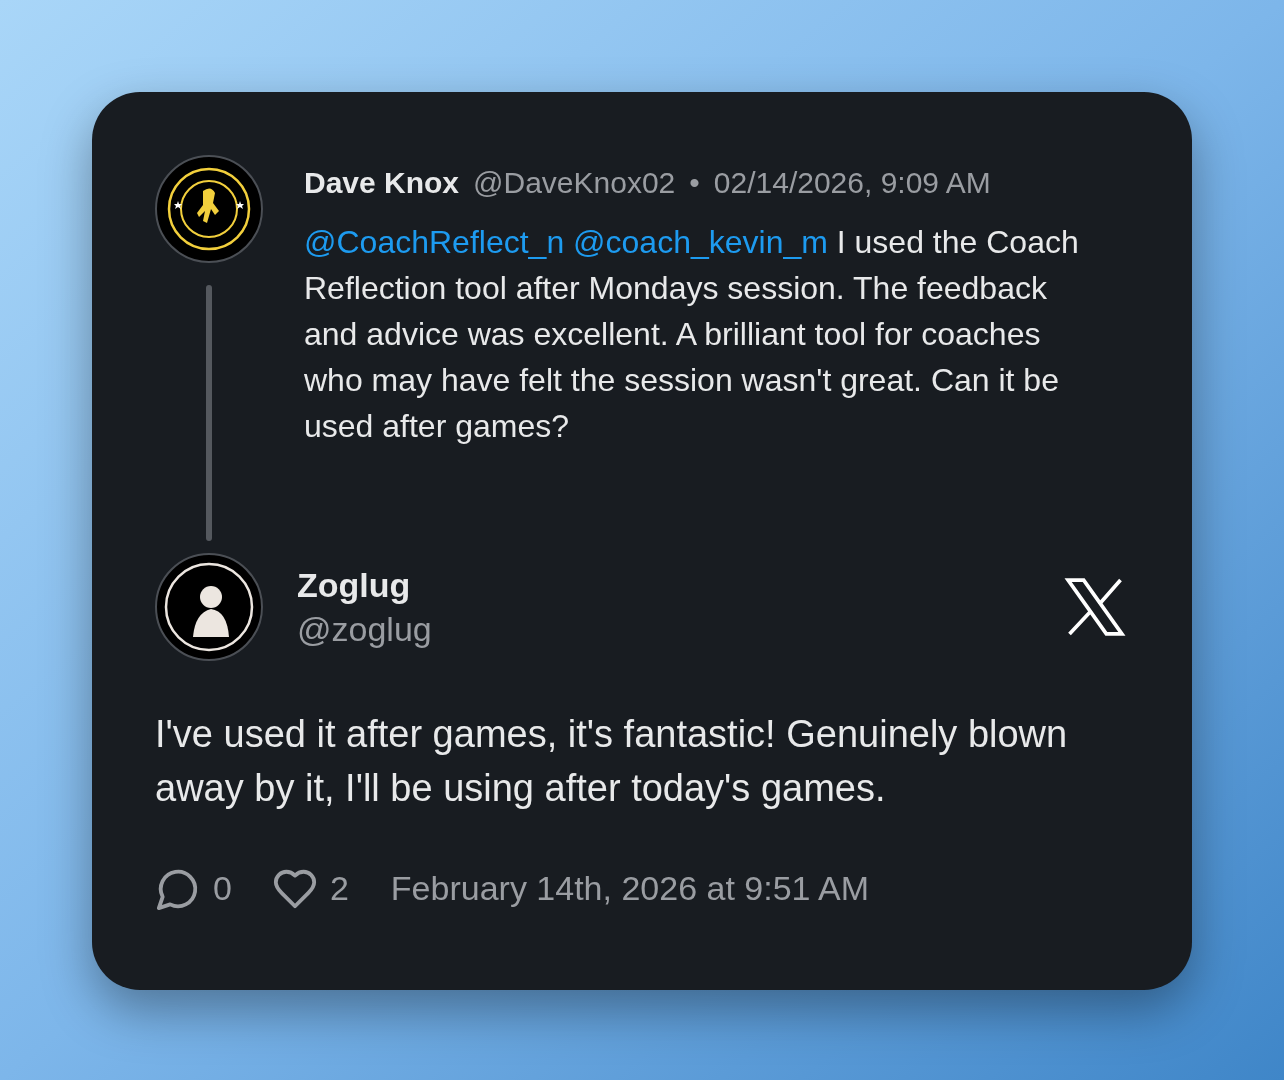  I want to click on post-text: @CoachReflect_n @coach_kevin_m I used the Coach Reflection tool after Mondays session. The feedback and advice was excellent. A brilliant tool for coaches who may have felt the session wasn't great. Can it be used after games?, so click(692, 334).